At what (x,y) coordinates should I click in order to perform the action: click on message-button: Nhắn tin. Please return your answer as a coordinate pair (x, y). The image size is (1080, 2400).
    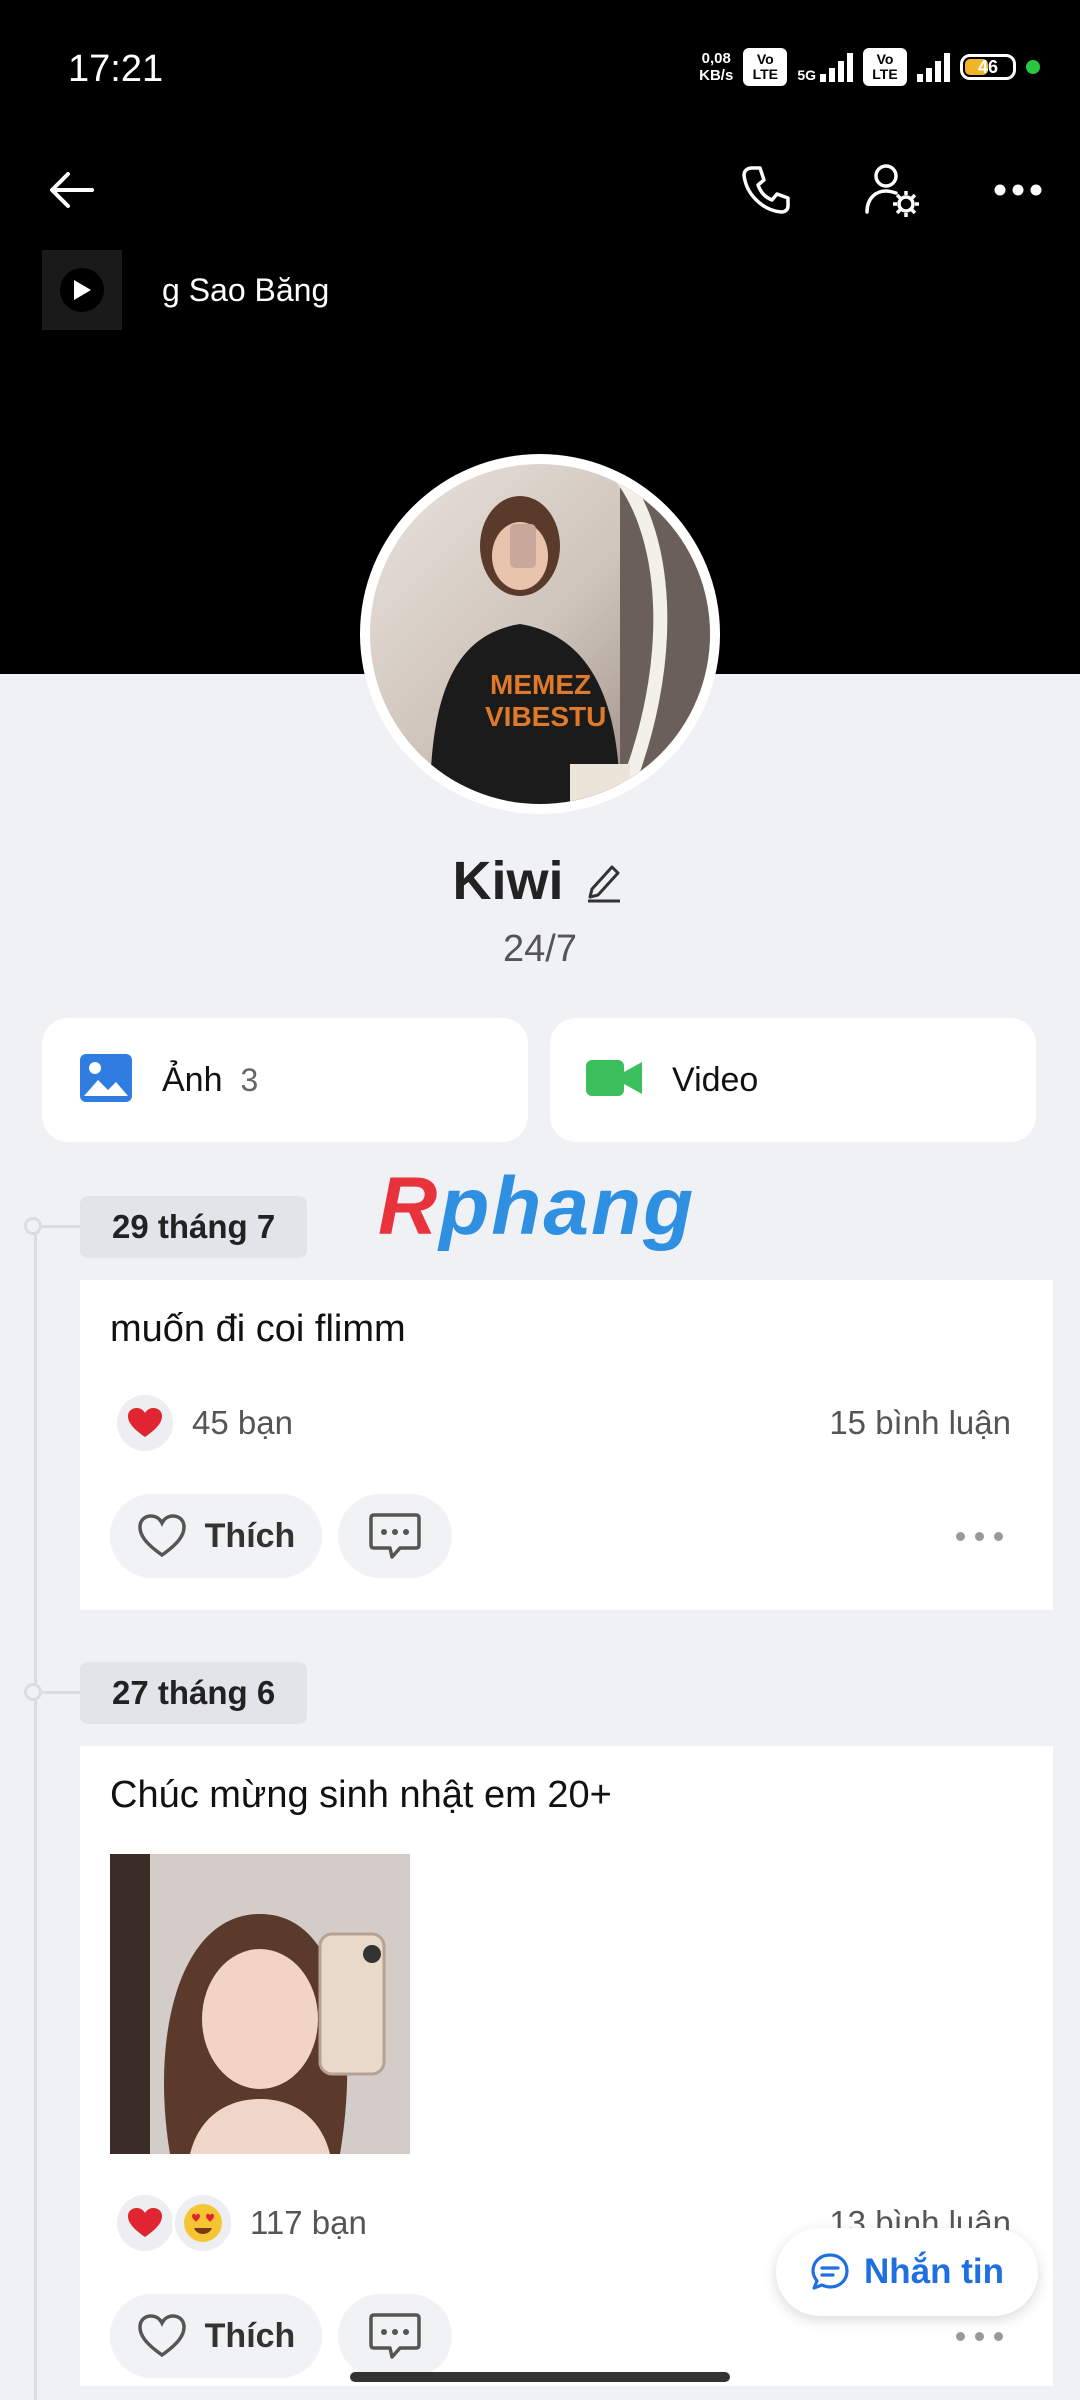
    Looking at the image, I should click on (907, 2272).